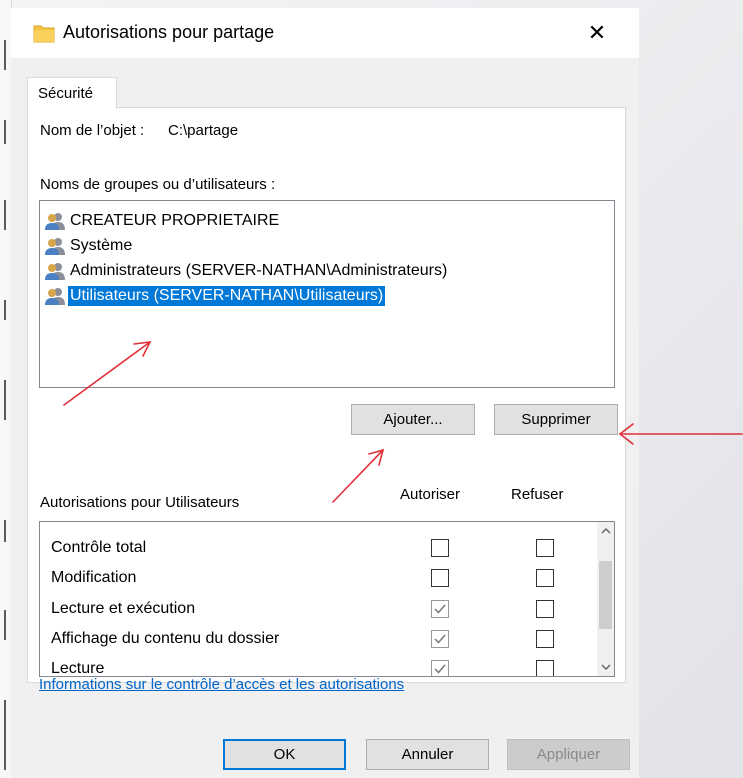 Image resolution: width=743 pixels, height=778 pixels. Describe the element at coordinates (165, 638) in the screenshot. I see `permission-name: Affichage du contenu du dossier` at that location.